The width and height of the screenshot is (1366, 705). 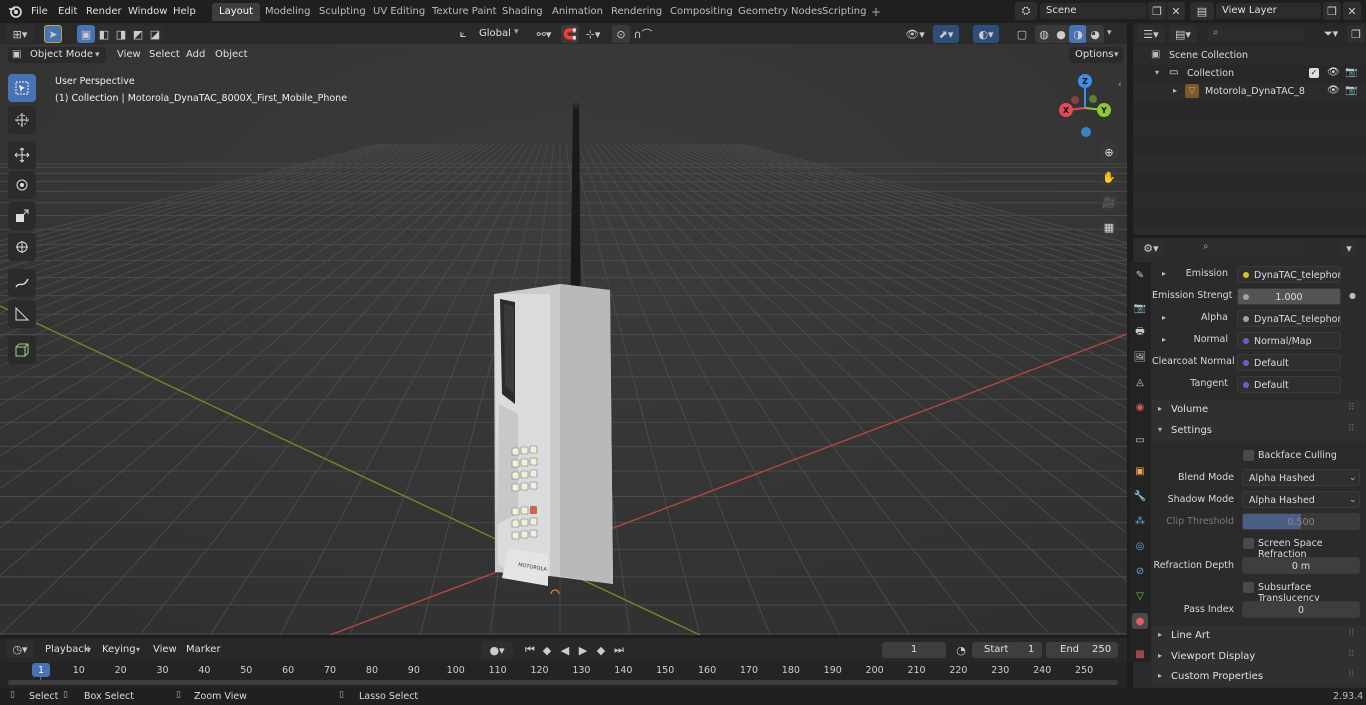 What do you see at coordinates (1248, 543) in the screenshot?
I see `screen-space-refraction-checkbox` at bounding box center [1248, 543].